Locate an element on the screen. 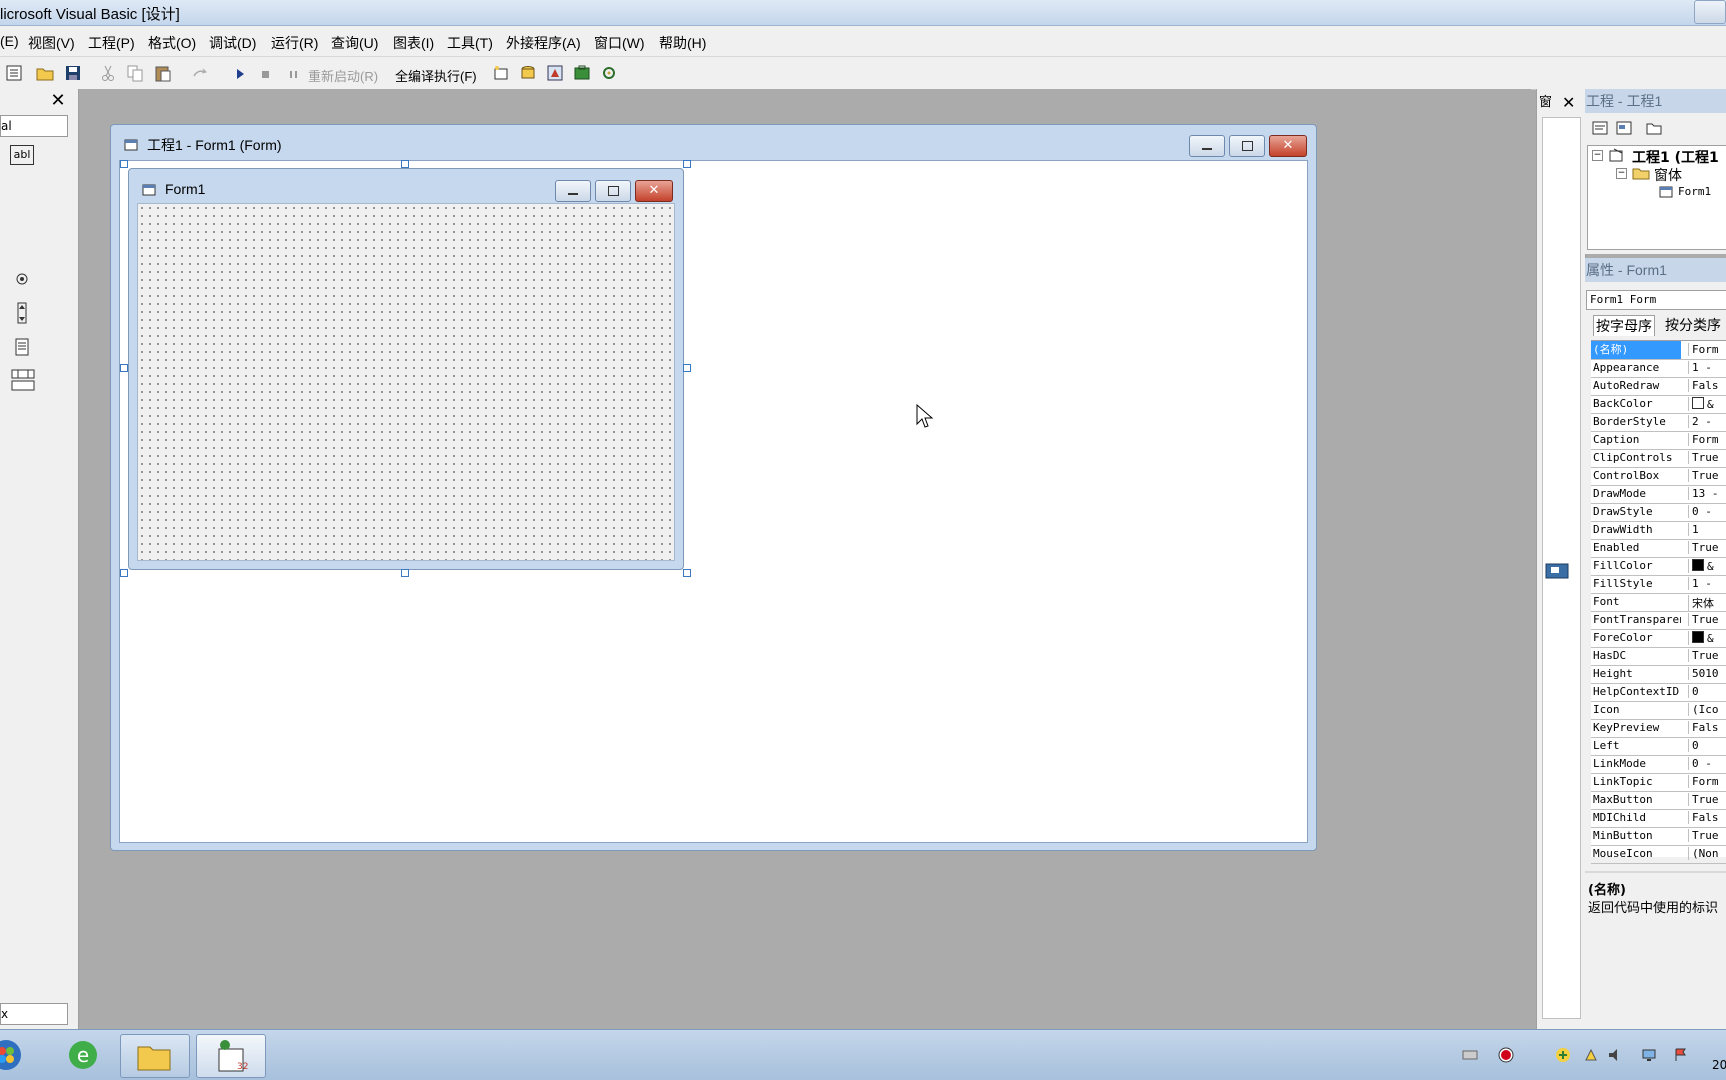  resize-handle-ne is located at coordinates (687, 164).